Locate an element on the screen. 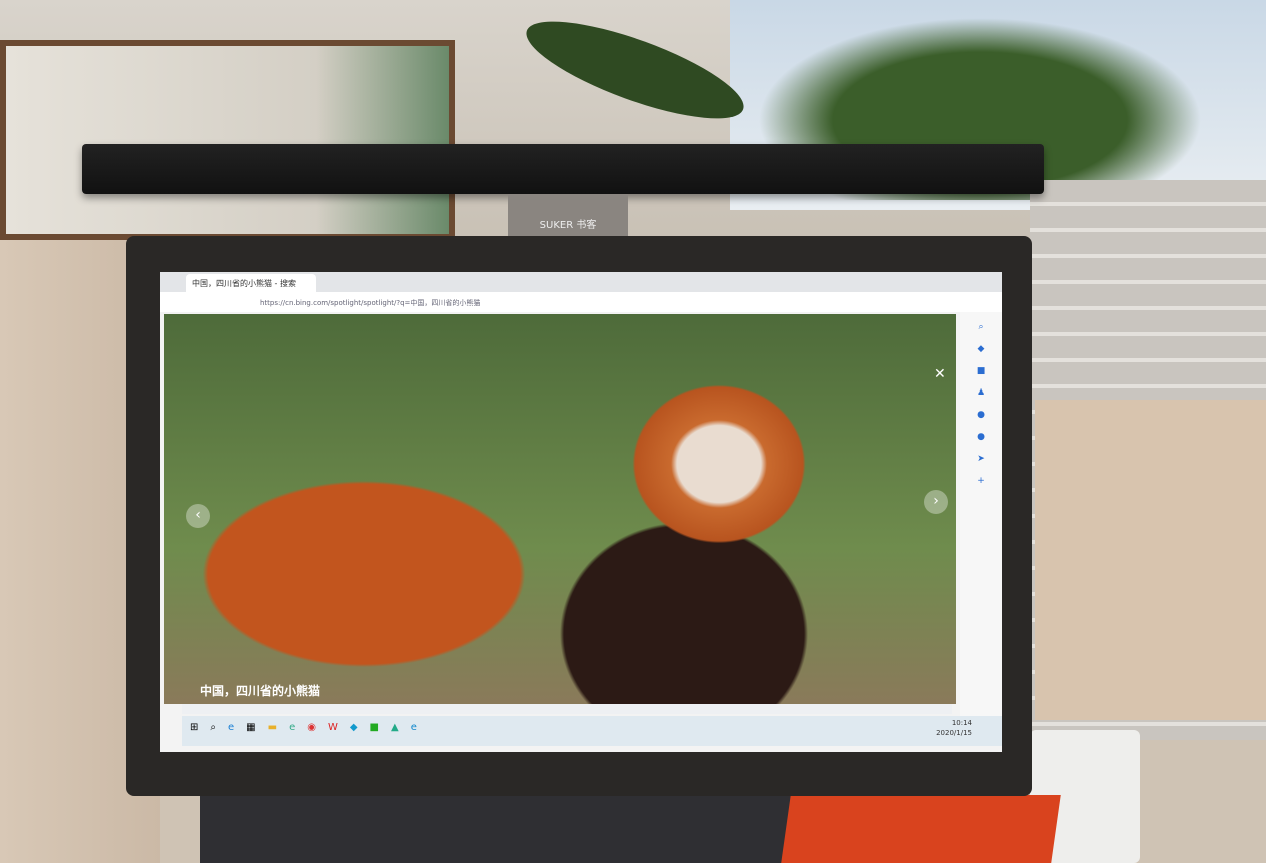 The image size is (1266, 863). system-clock: 10:14 2020/1/15 is located at coordinates (954, 728).